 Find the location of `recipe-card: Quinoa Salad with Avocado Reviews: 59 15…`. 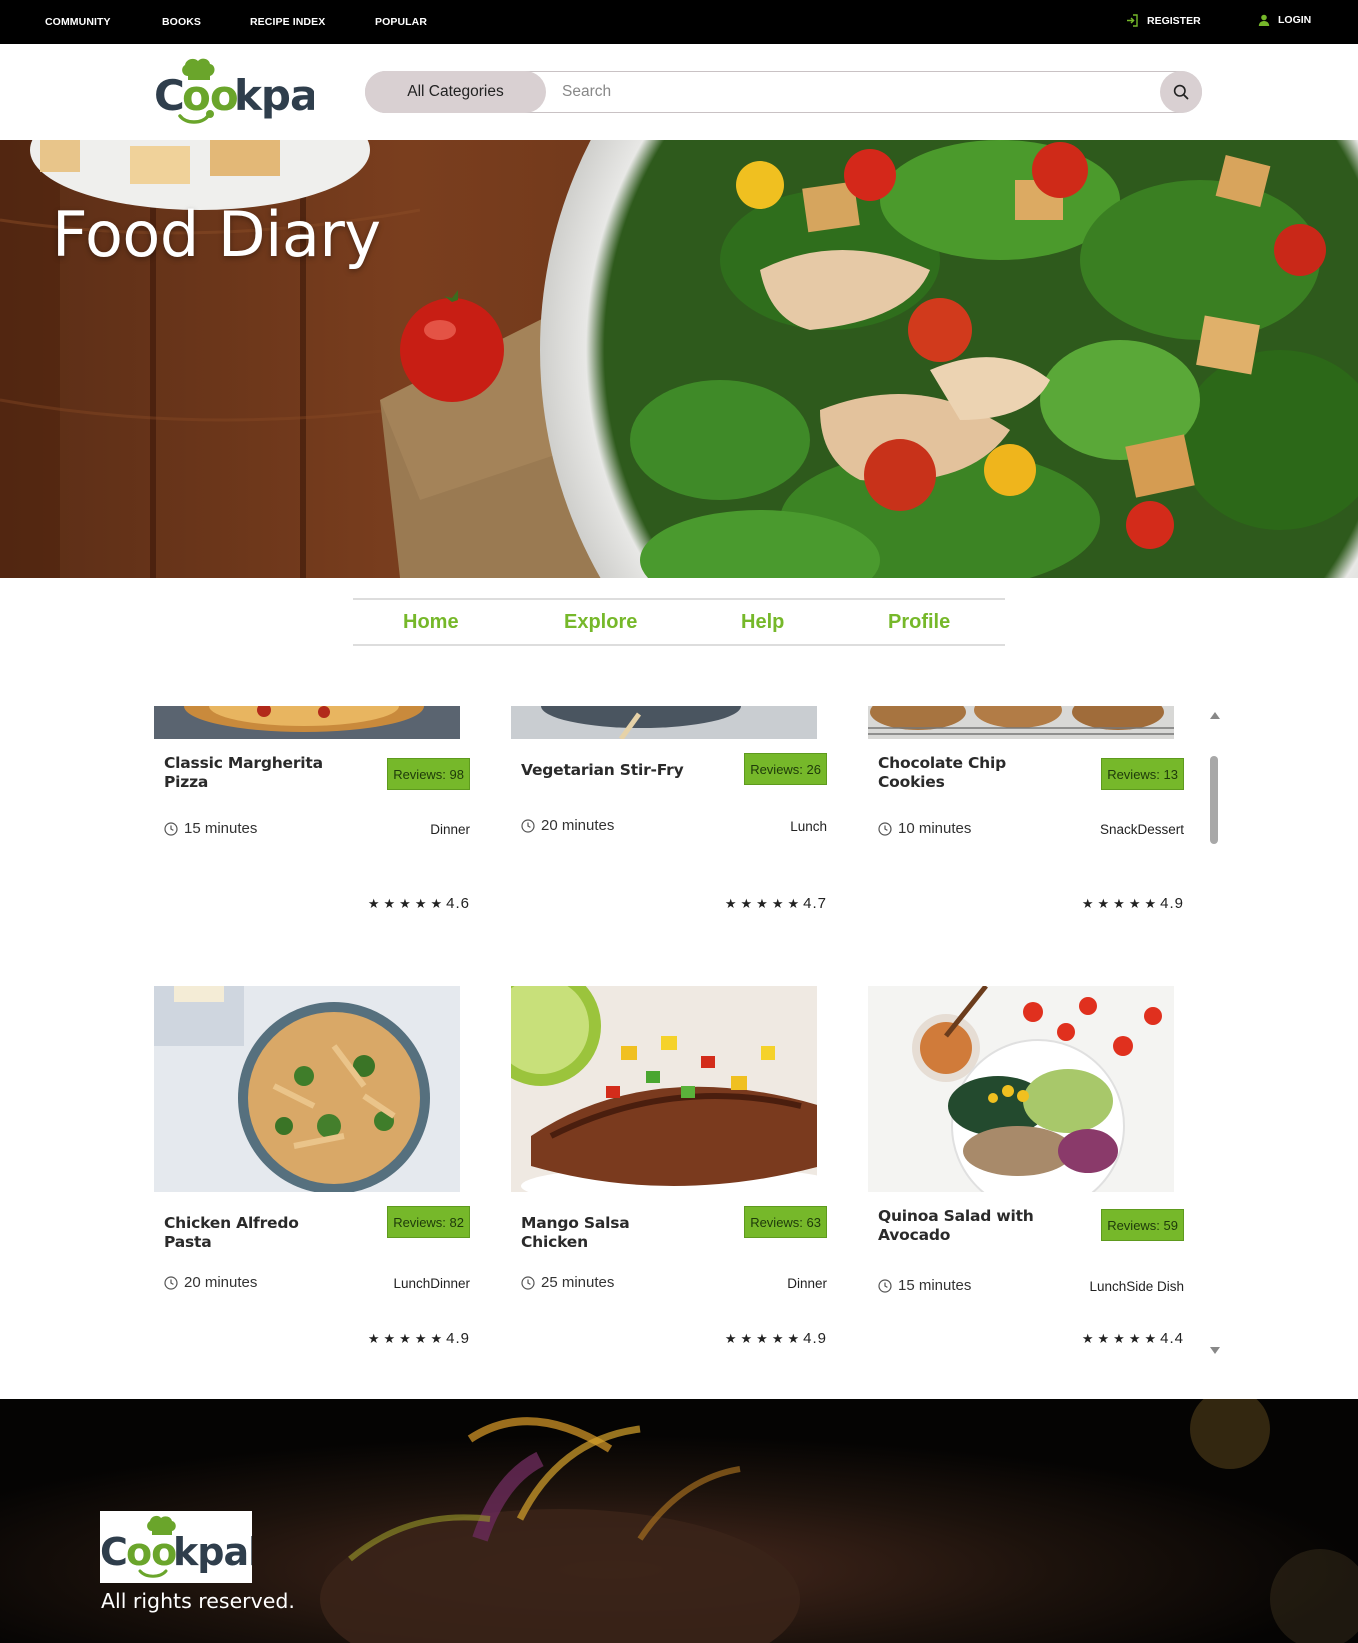

recipe-card: Quinoa Salad with Avocado Reviews: 59 15… is located at coordinates (1026, 1173).